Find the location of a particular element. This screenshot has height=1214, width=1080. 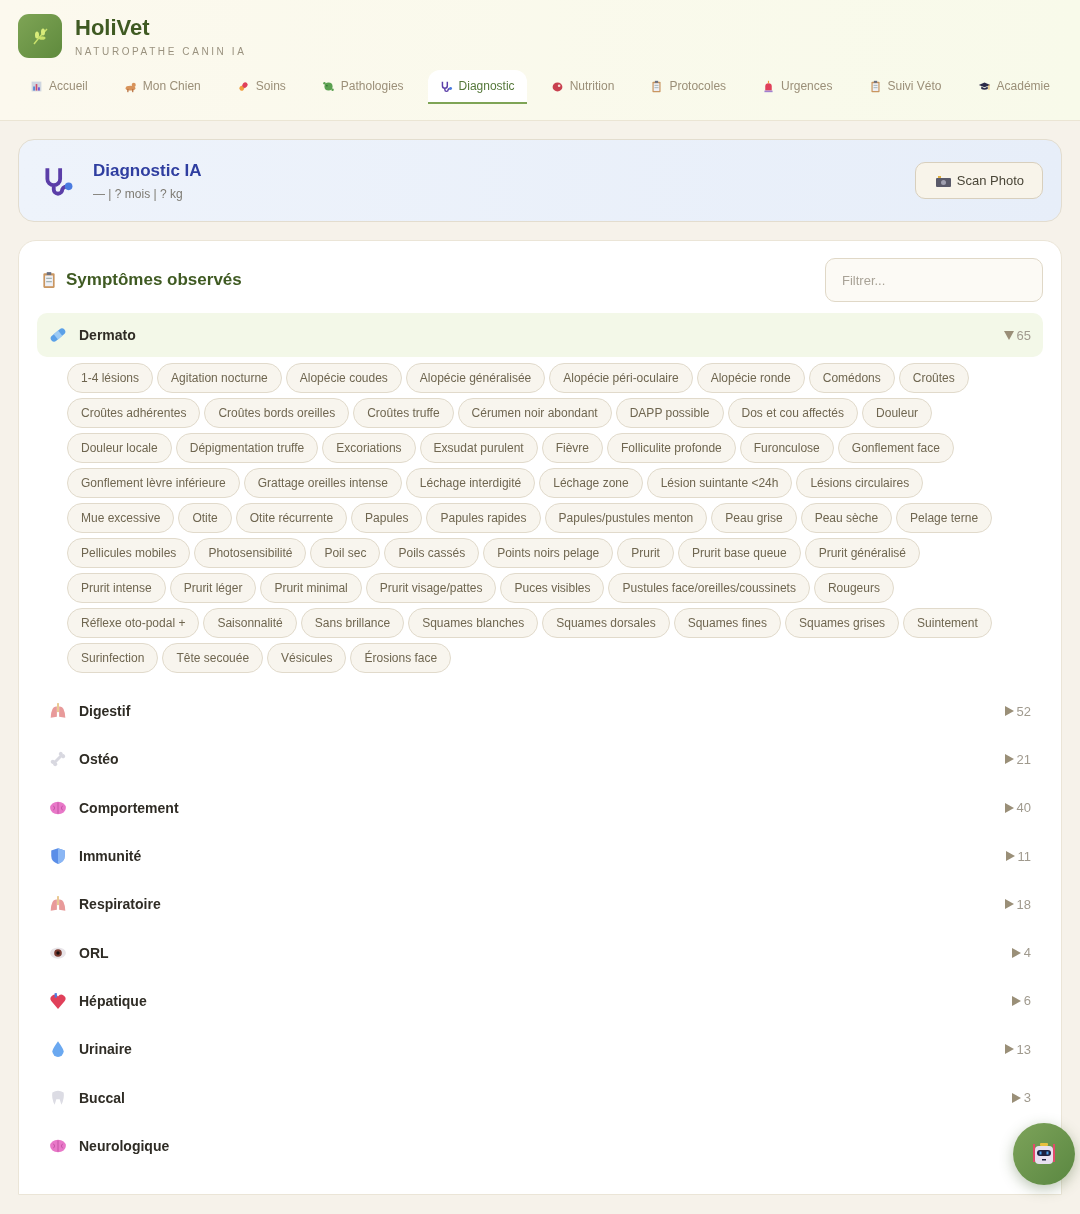

symptom-chip: Pellicules mobiles is located at coordinates (129, 553).